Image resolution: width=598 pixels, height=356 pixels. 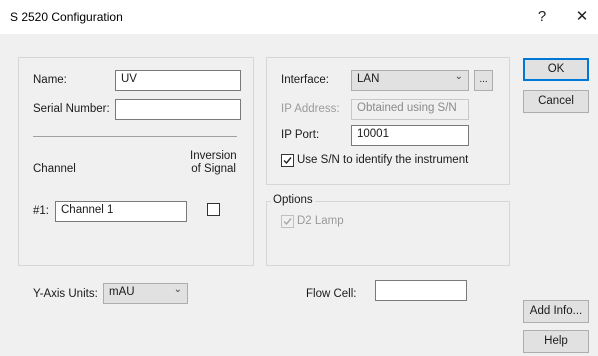 What do you see at coordinates (122, 292) in the screenshot?
I see `y-axis-units-value: mAU` at bounding box center [122, 292].